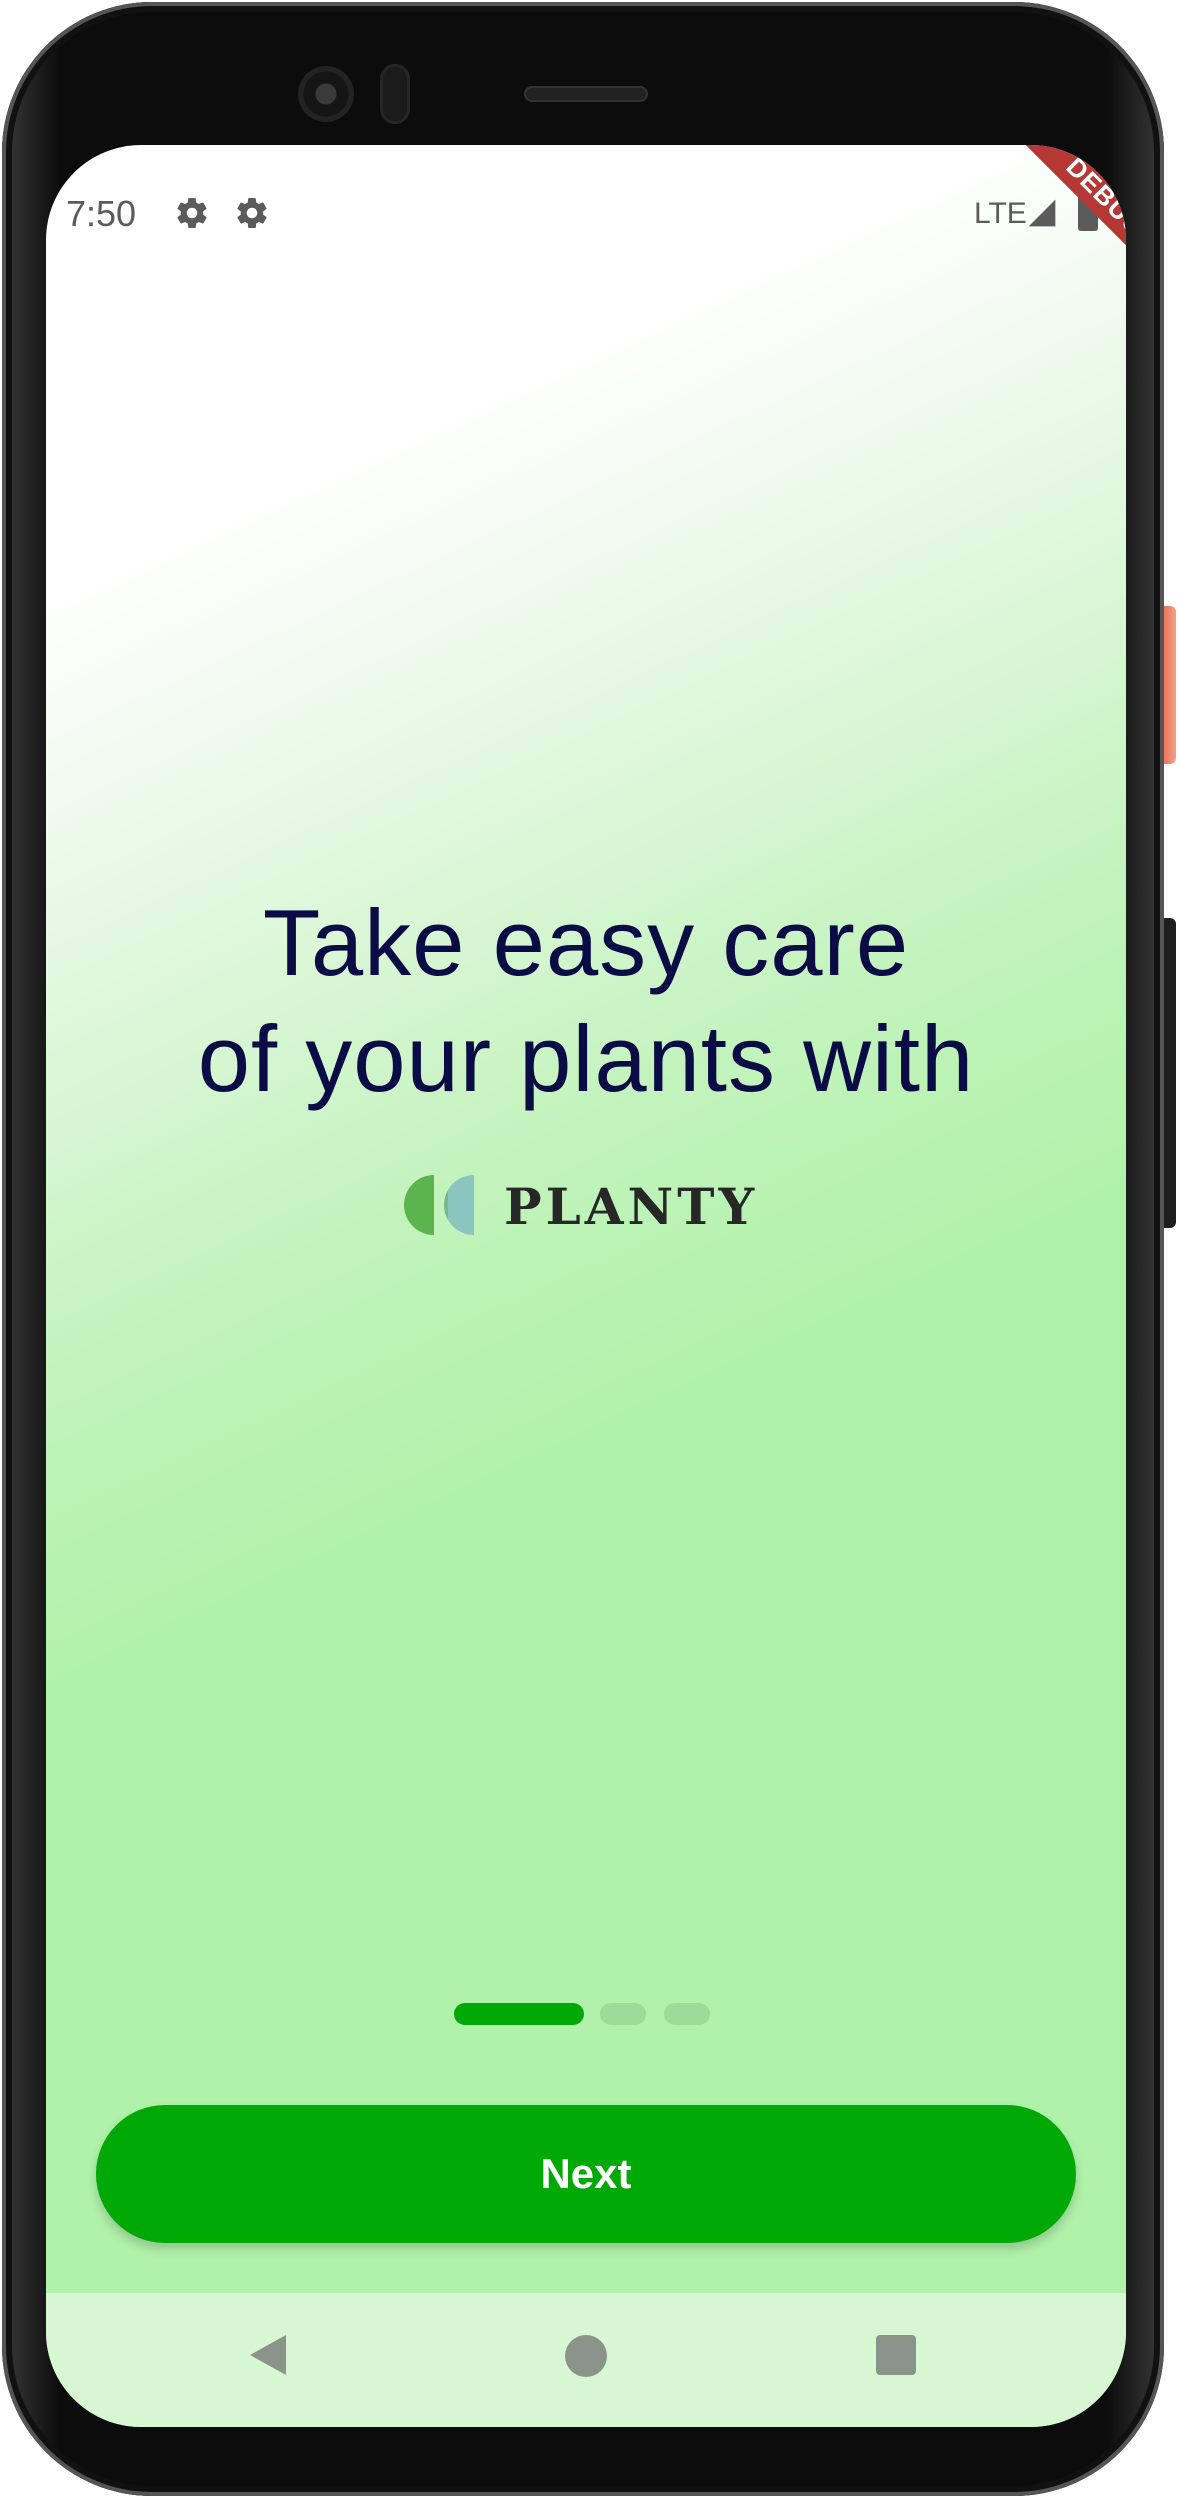 This screenshot has height=2498, width=1178. Describe the element at coordinates (586, 2174) in the screenshot. I see `next-button: Next` at that location.